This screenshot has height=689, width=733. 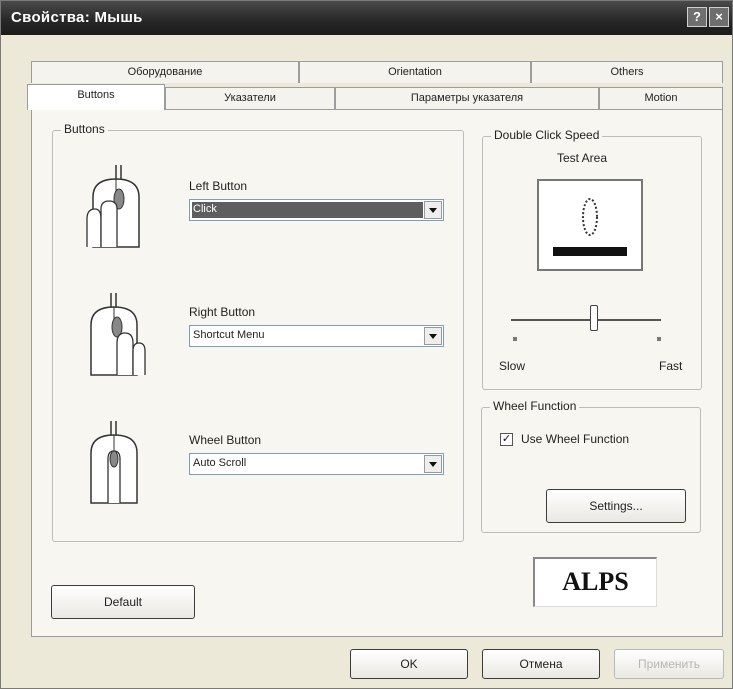 What do you see at coordinates (114, 462) in the screenshot?
I see `mouse-wheel-button-icon` at bounding box center [114, 462].